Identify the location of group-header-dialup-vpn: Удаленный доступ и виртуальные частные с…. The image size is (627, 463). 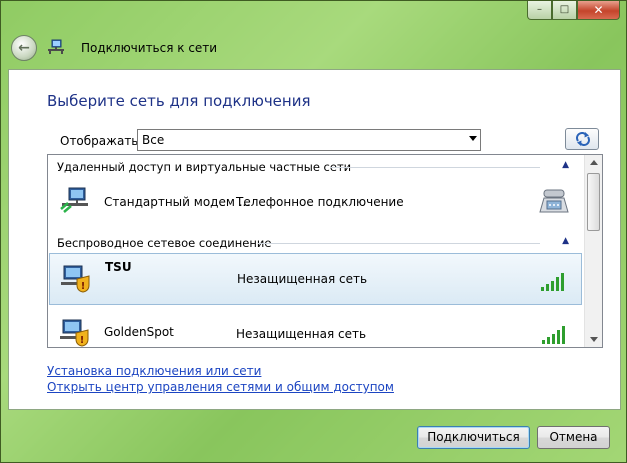
(315, 167).